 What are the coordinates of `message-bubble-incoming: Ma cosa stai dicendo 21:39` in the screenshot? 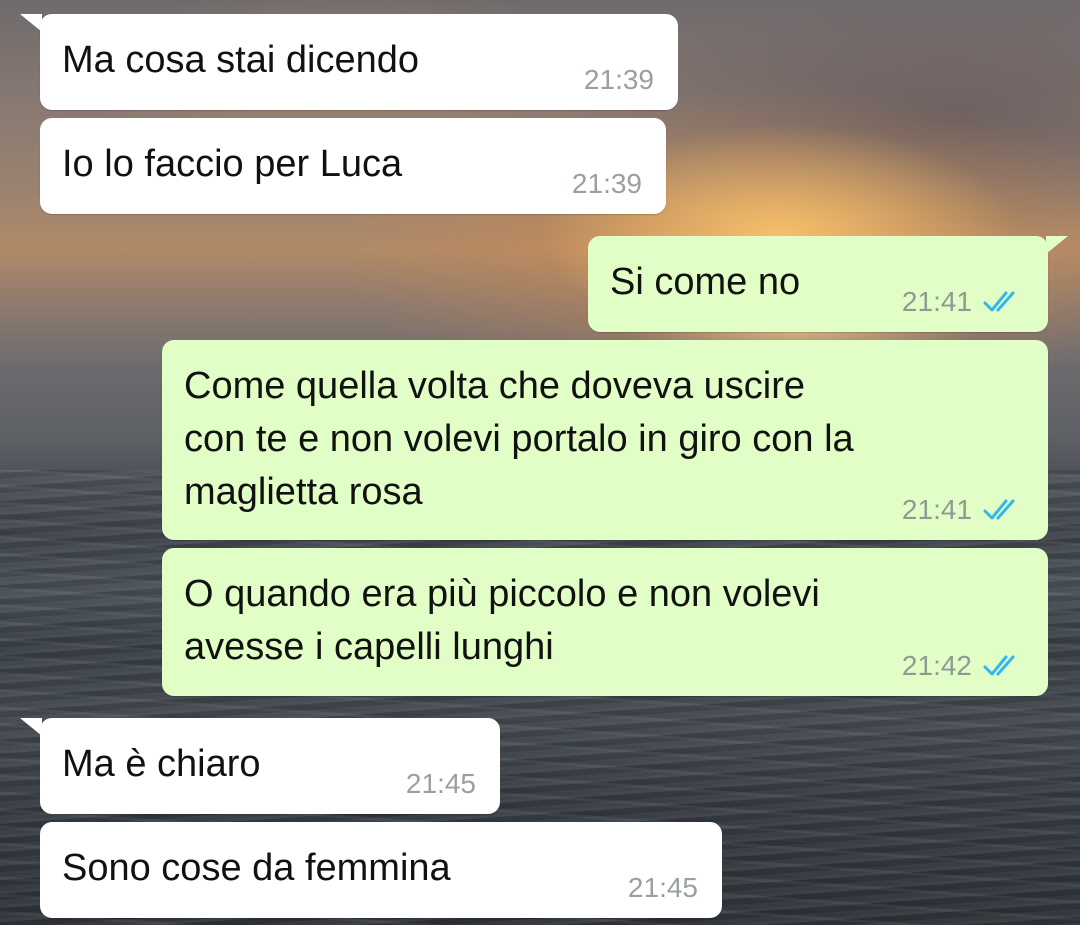 It's located at (359, 62).